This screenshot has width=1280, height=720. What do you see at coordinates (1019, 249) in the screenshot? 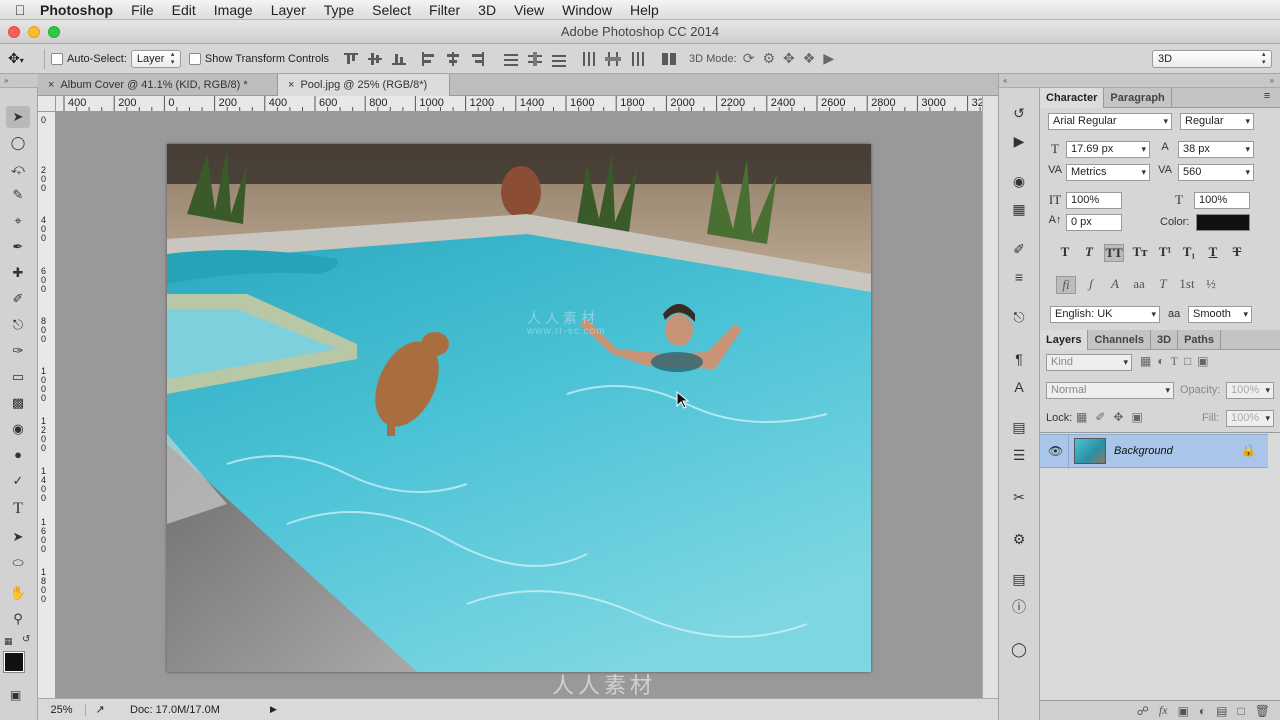
I see `brush-presets-icon: ✐` at bounding box center [1019, 249].